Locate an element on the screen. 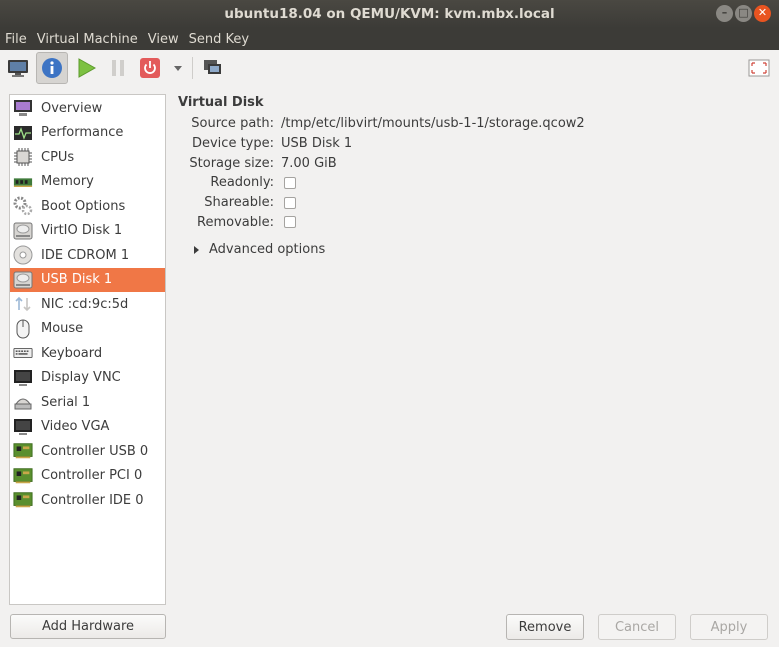 The image size is (779, 647). sidebar-item-mouse: Mouse is located at coordinates (87, 329).